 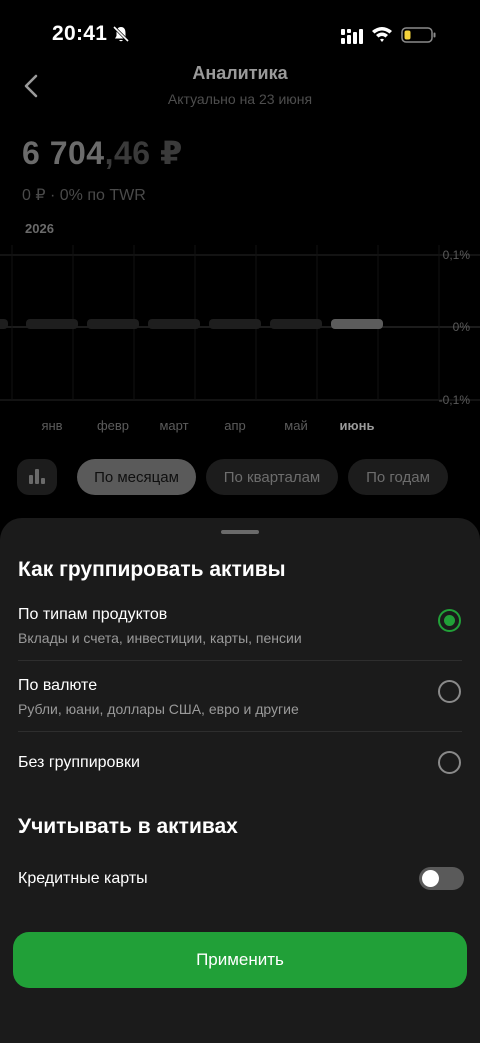 I want to click on bell-muted-icon, so click(x=121, y=34).